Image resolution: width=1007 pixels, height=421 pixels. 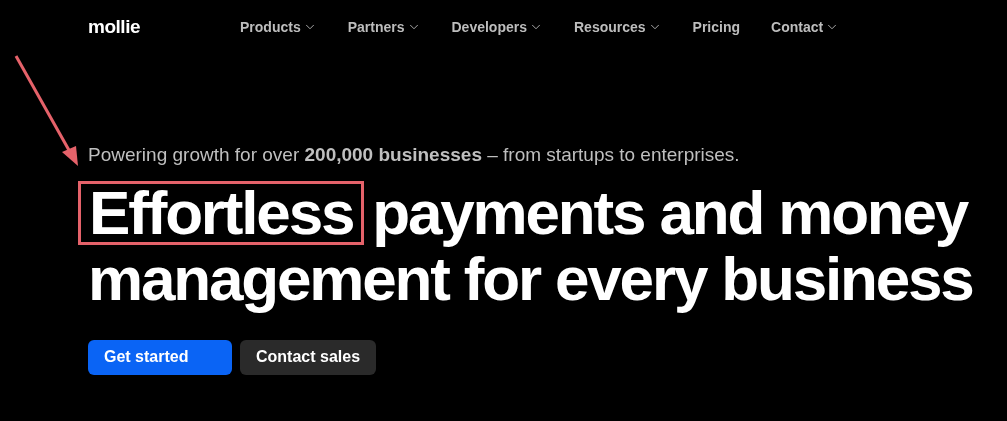 What do you see at coordinates (278, 27) in the screenshot?
I see `nav-link: Products` at bounding box center [278, 27].